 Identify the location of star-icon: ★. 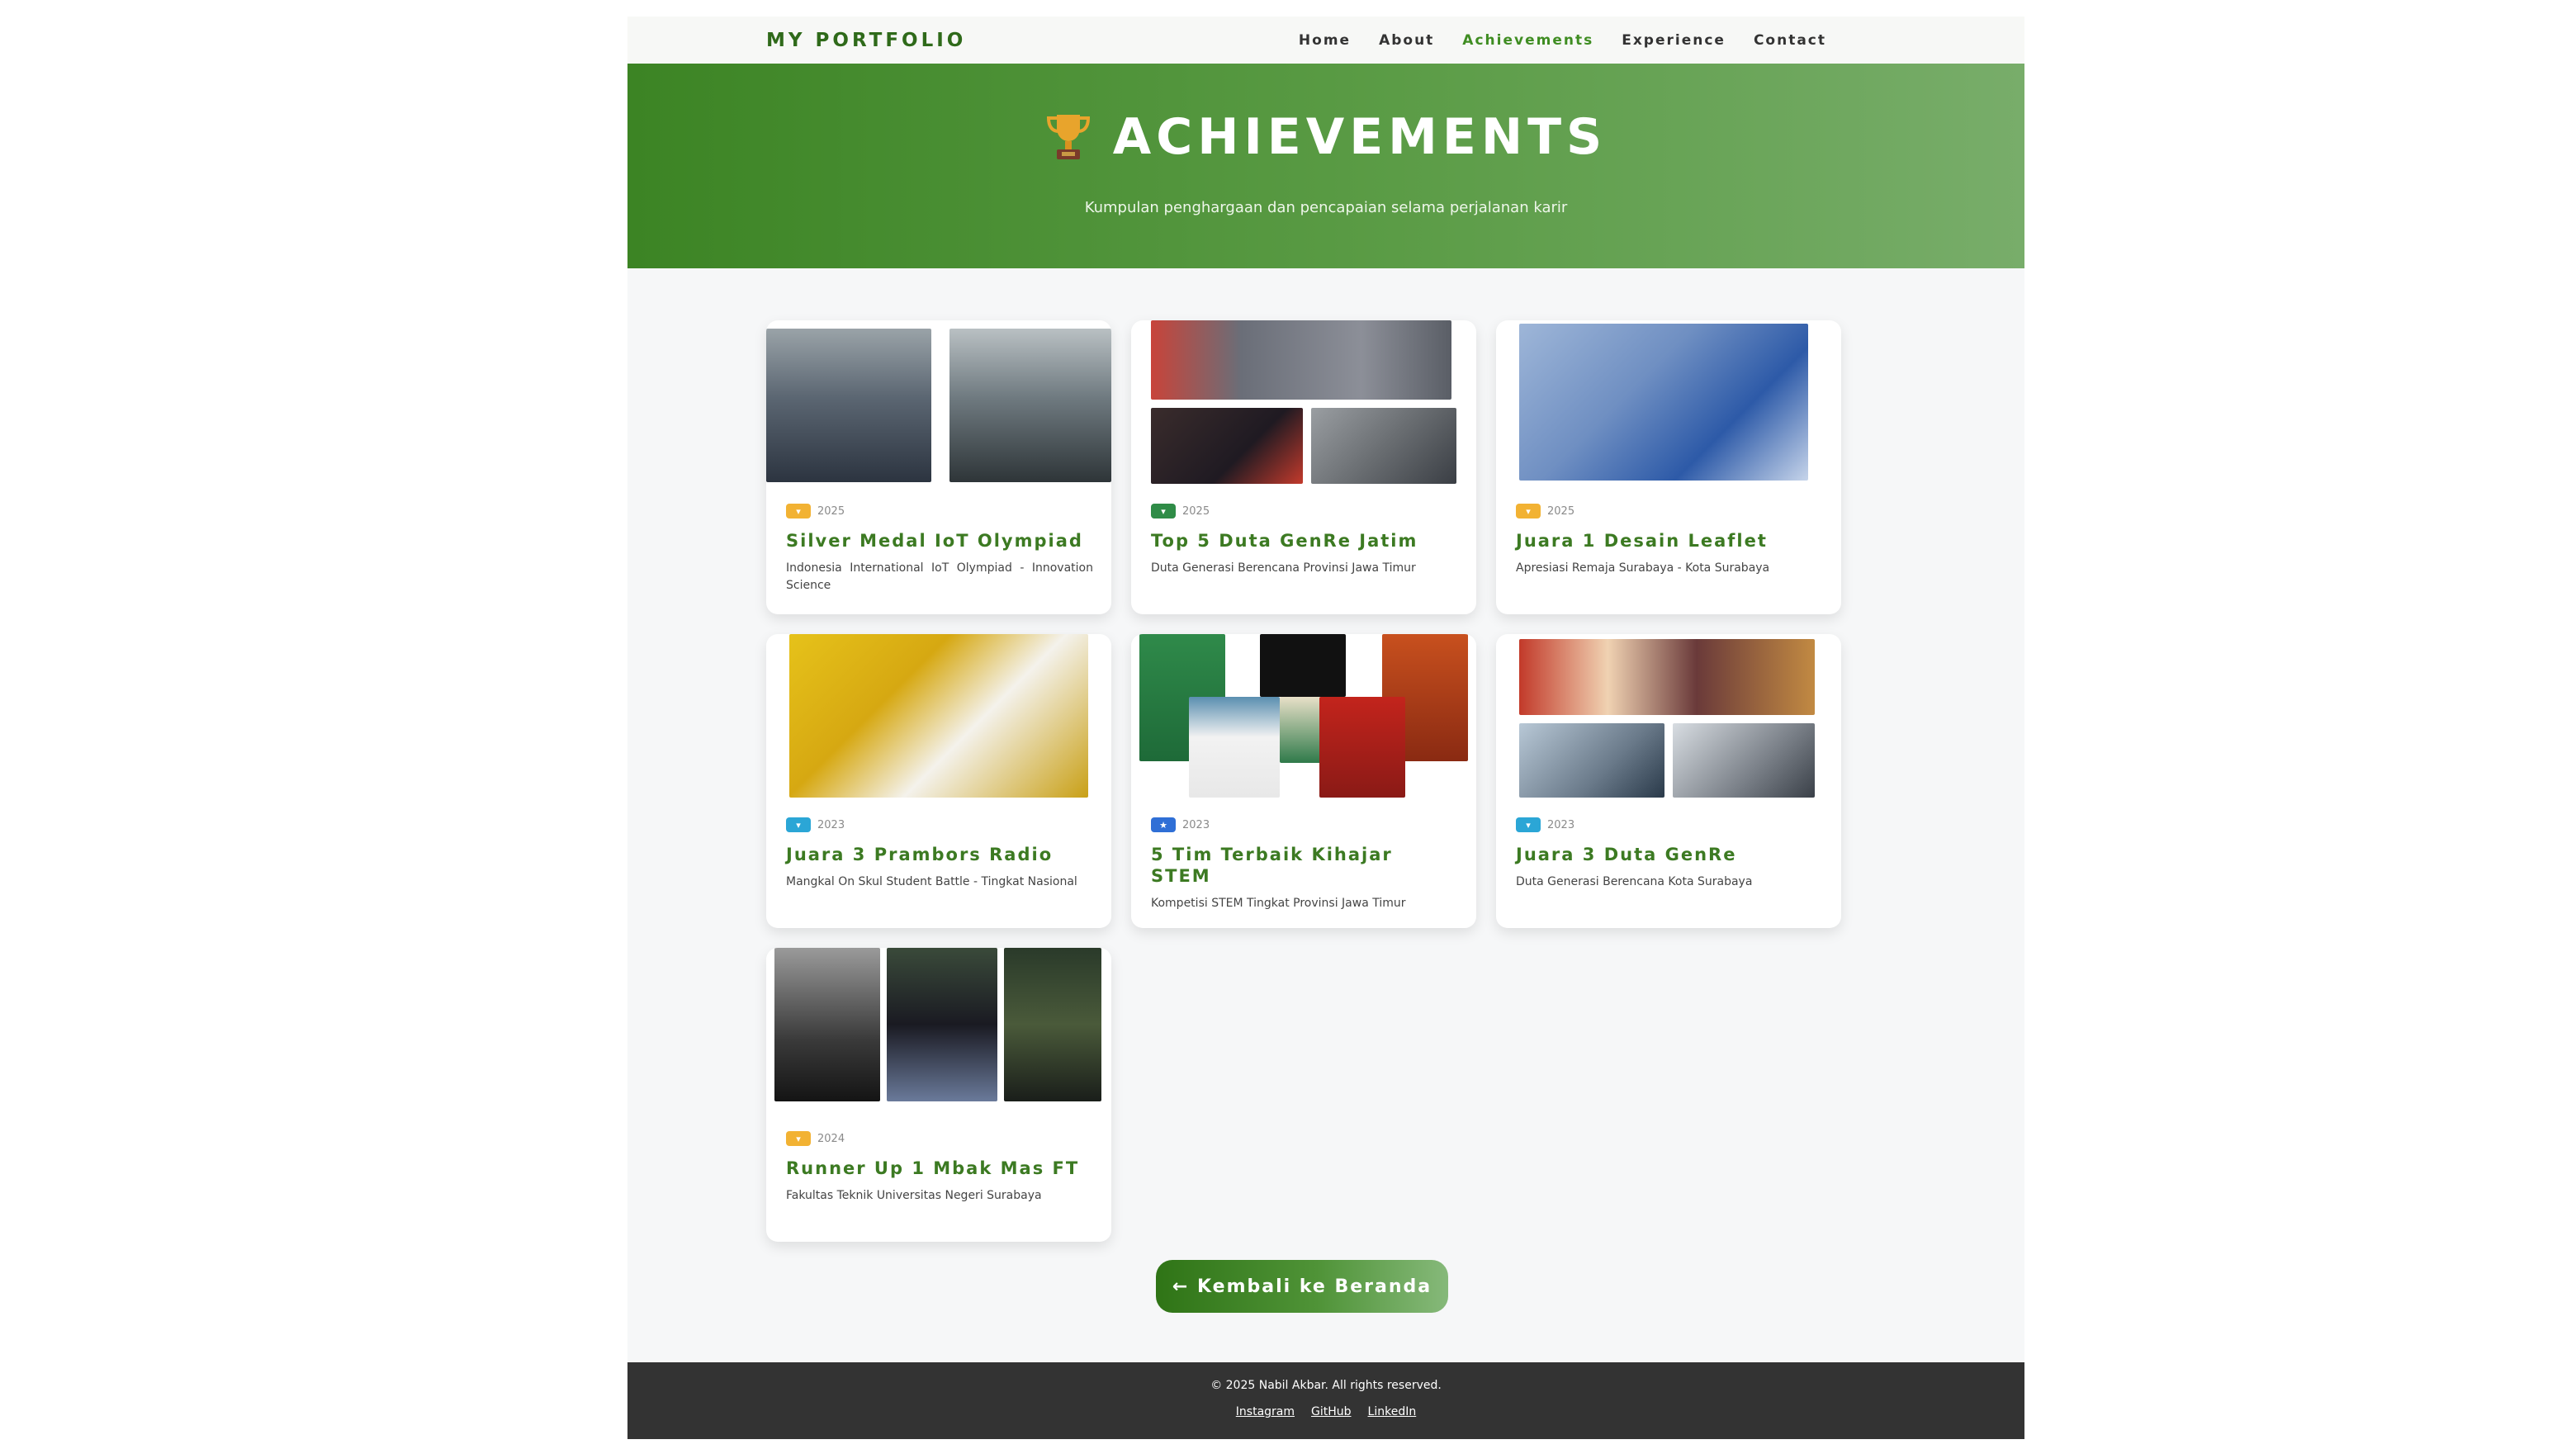
(1163, 824).